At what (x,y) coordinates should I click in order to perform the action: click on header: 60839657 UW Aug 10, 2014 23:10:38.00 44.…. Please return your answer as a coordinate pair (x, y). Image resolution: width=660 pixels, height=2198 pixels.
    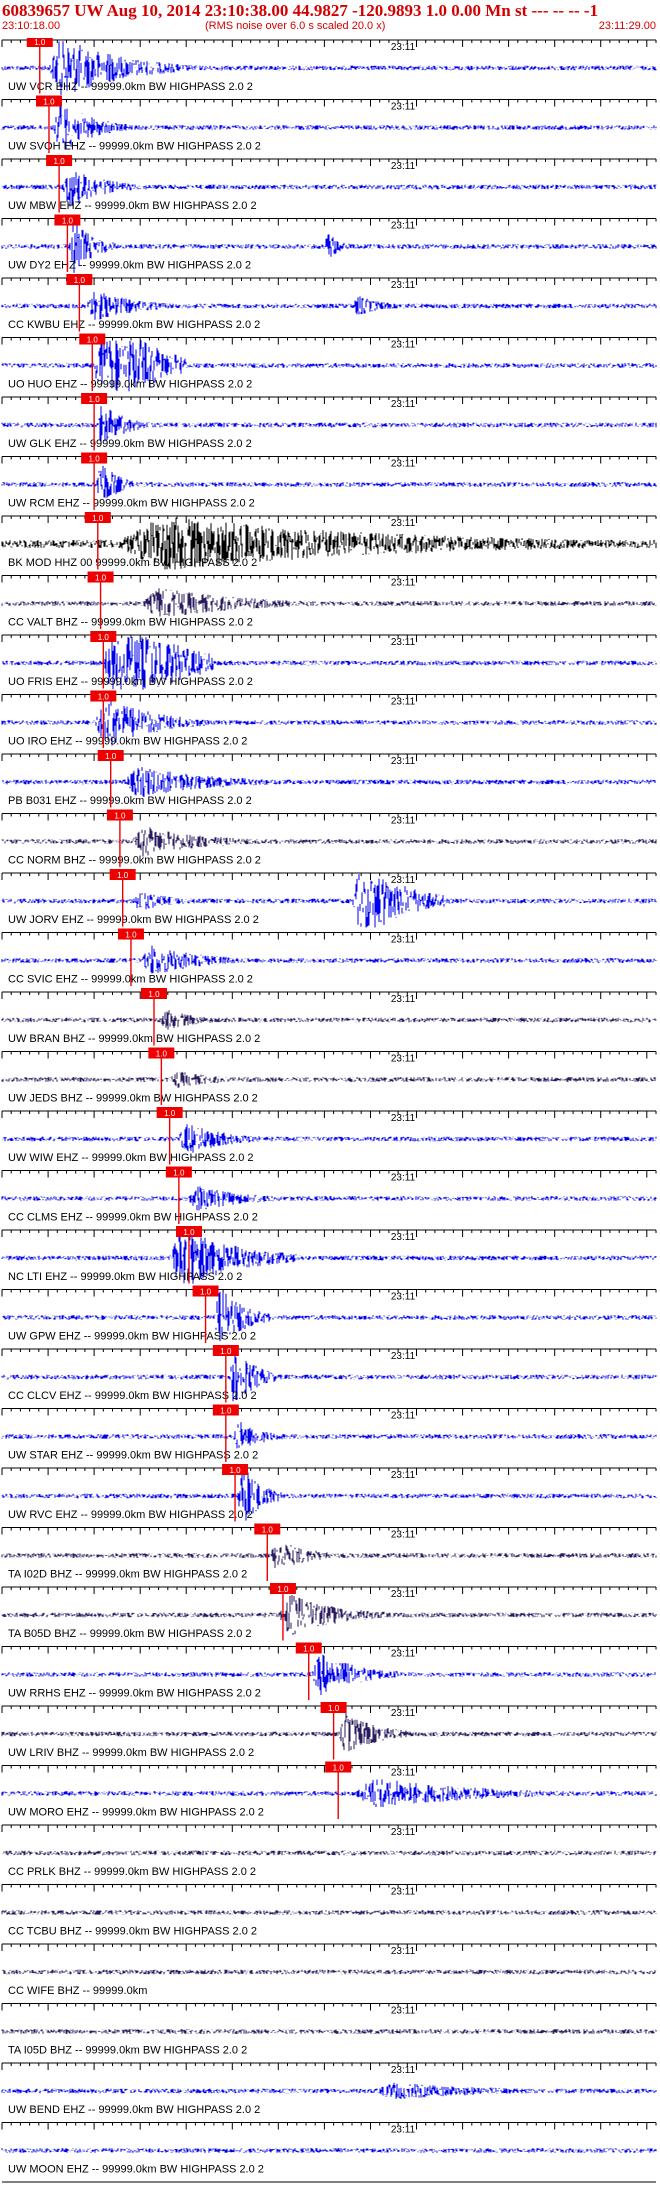
    Looking at the image, I should click on (330, 19).